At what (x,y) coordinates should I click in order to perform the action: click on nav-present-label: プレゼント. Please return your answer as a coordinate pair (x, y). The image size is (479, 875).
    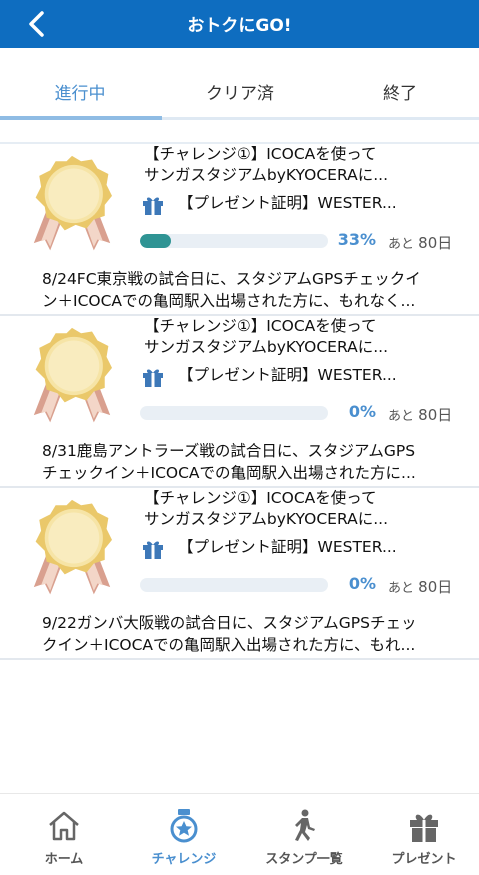
    Looking at the image, I should click on (424, 859).